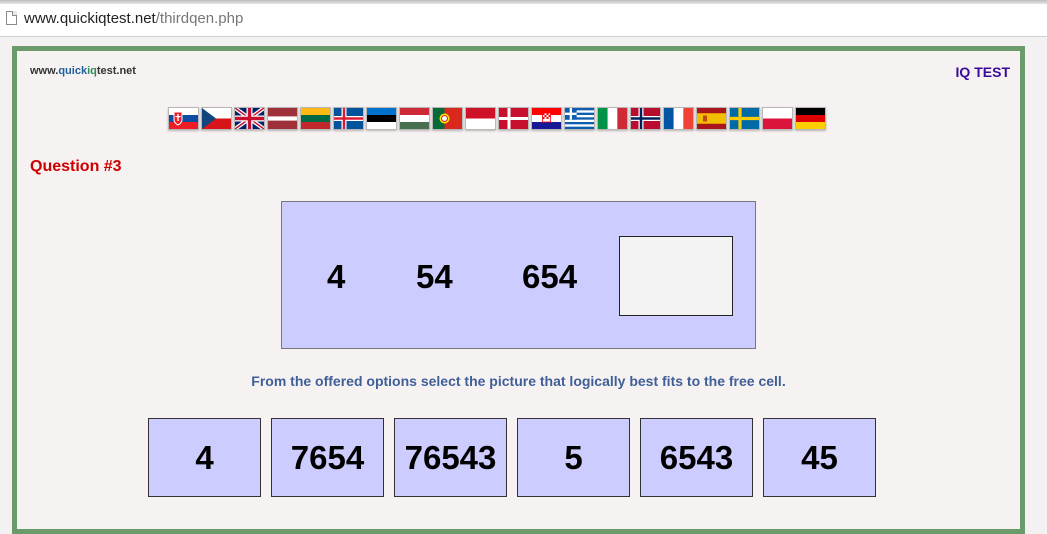 This screenshot has width=1047, height=534. What do you see at coordinates (696, 457) in the screenshot?
I see `option-5: 6543` at bounding box center [696, 457].